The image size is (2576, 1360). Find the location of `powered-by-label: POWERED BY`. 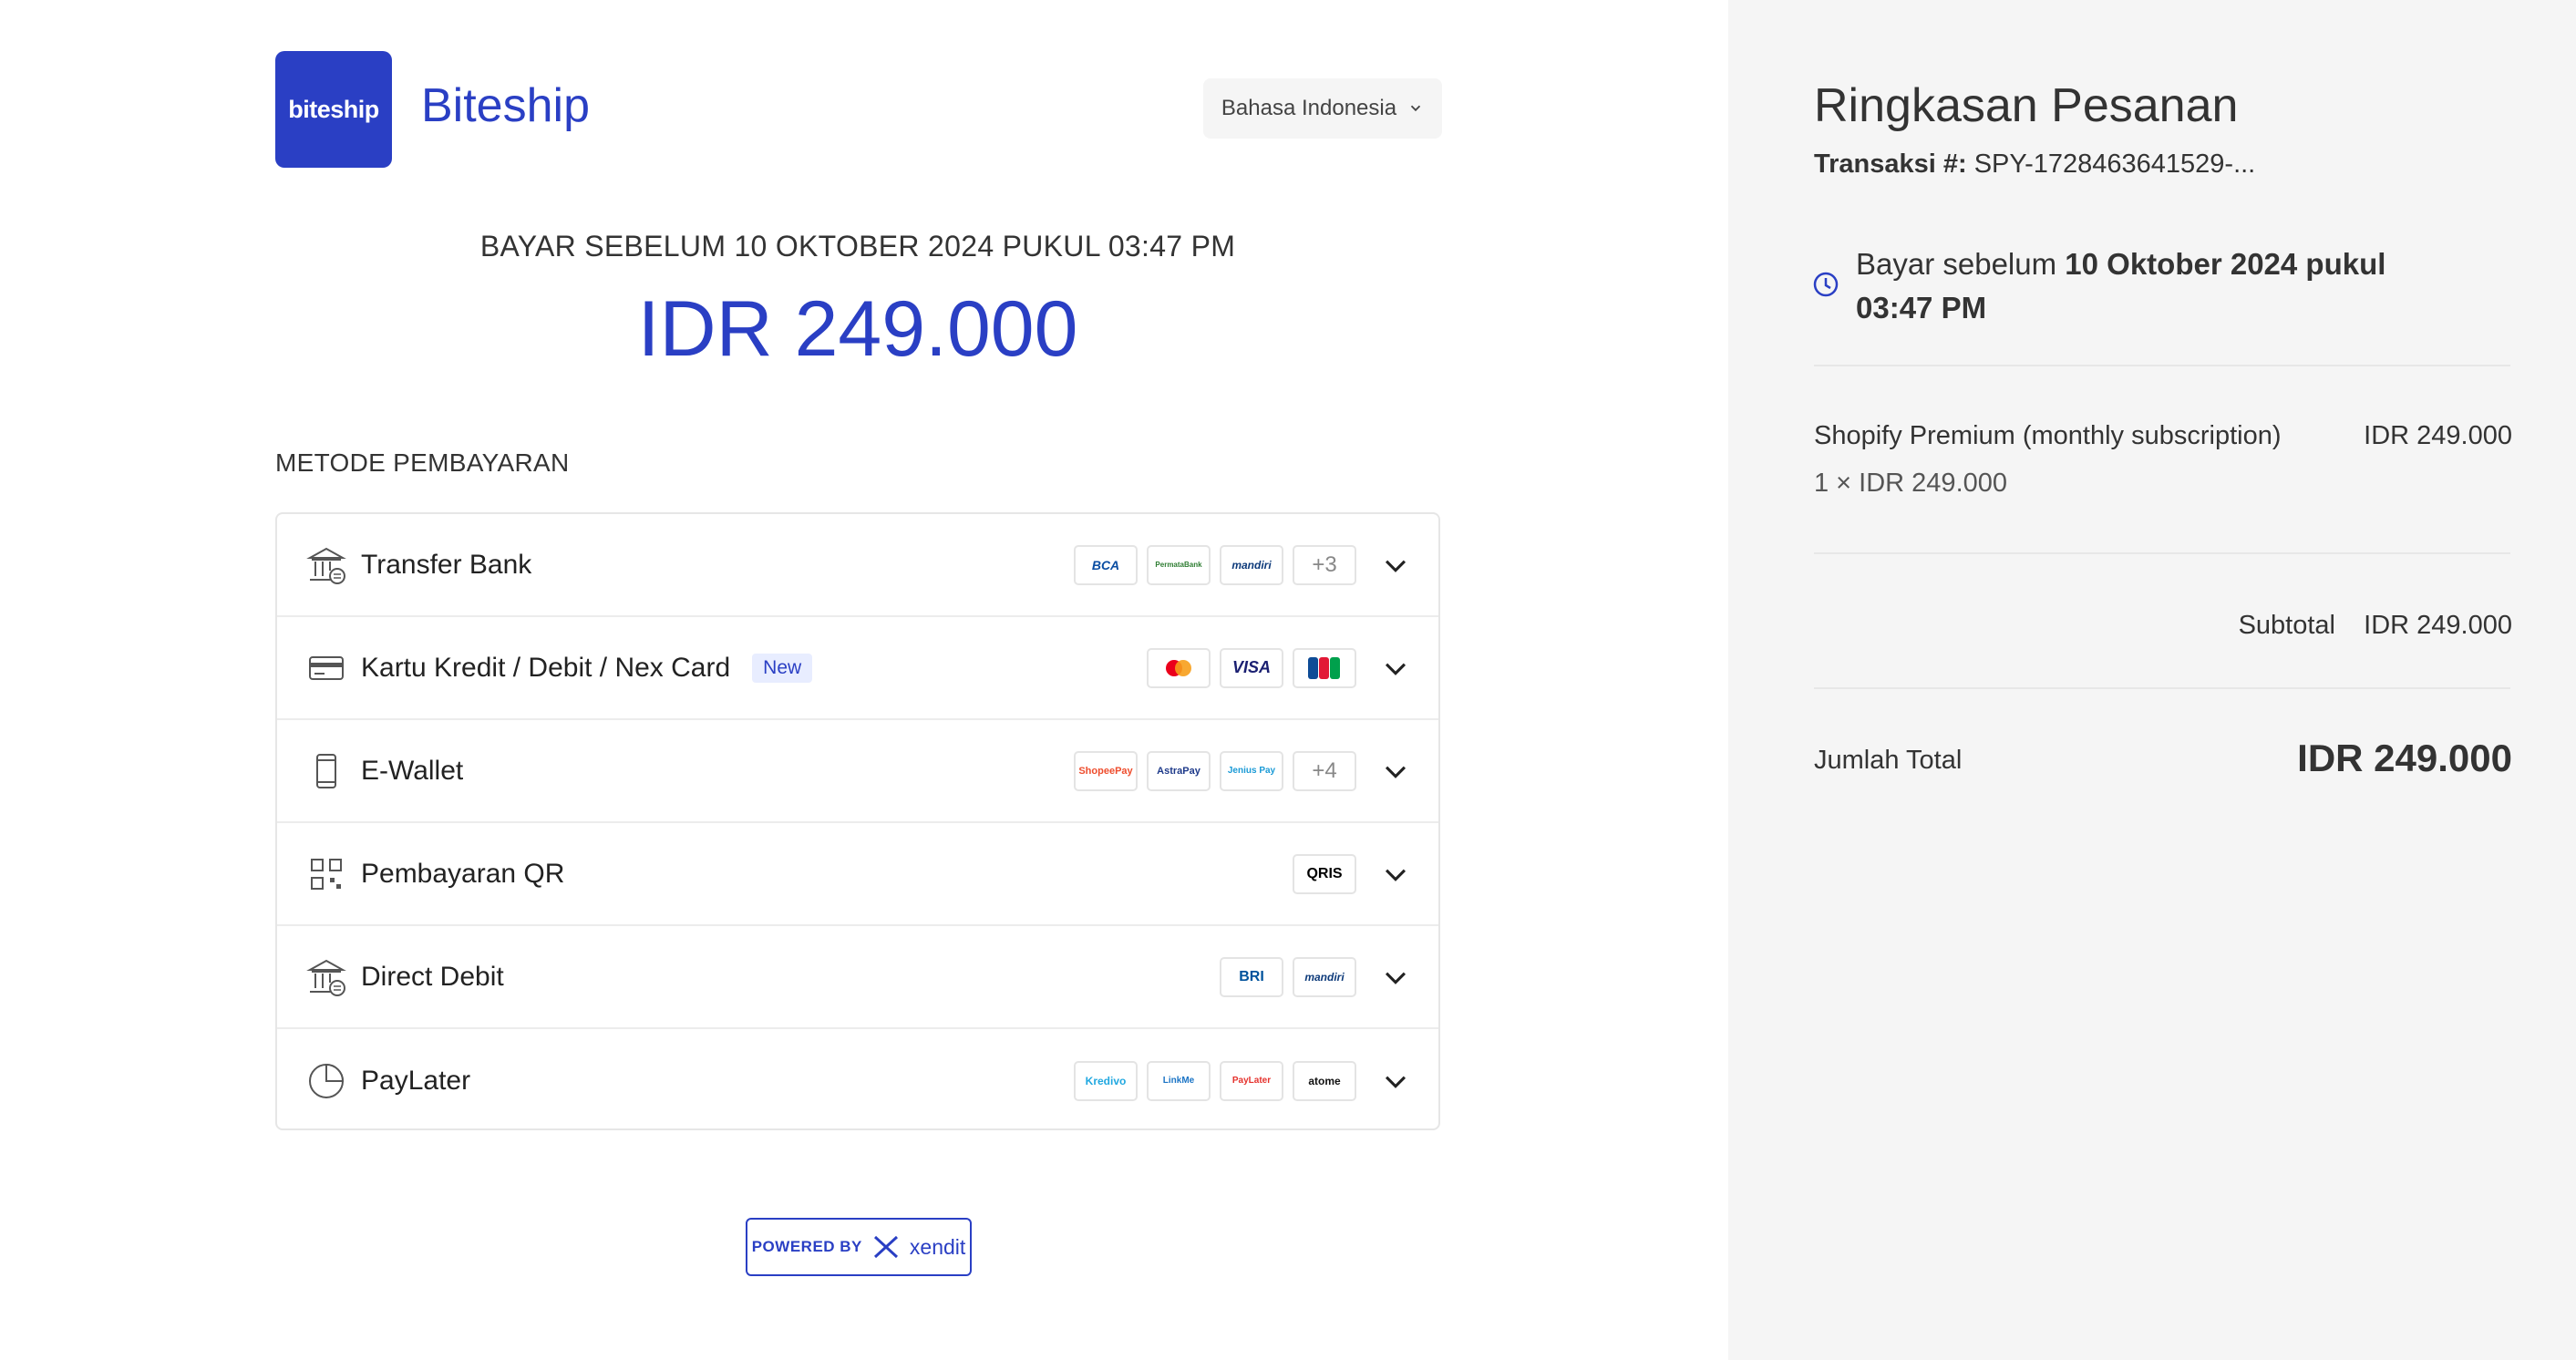

powered-by-label: POWERED BY is located at coordinates (806, 1247).